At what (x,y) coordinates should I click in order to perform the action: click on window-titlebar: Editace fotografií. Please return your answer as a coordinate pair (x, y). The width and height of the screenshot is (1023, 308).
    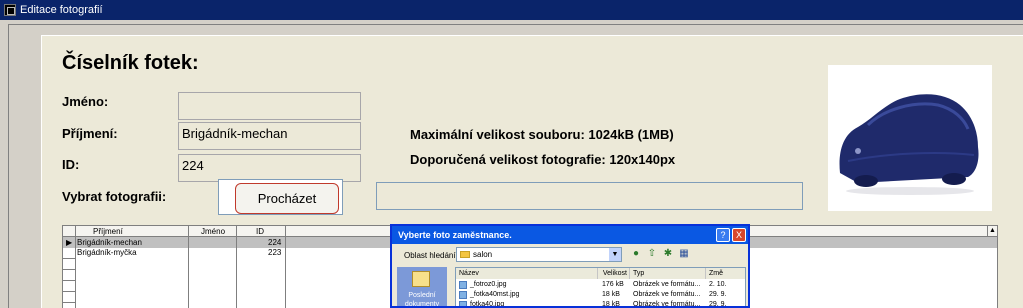
    Looking at the image, I should click on (511, 10).